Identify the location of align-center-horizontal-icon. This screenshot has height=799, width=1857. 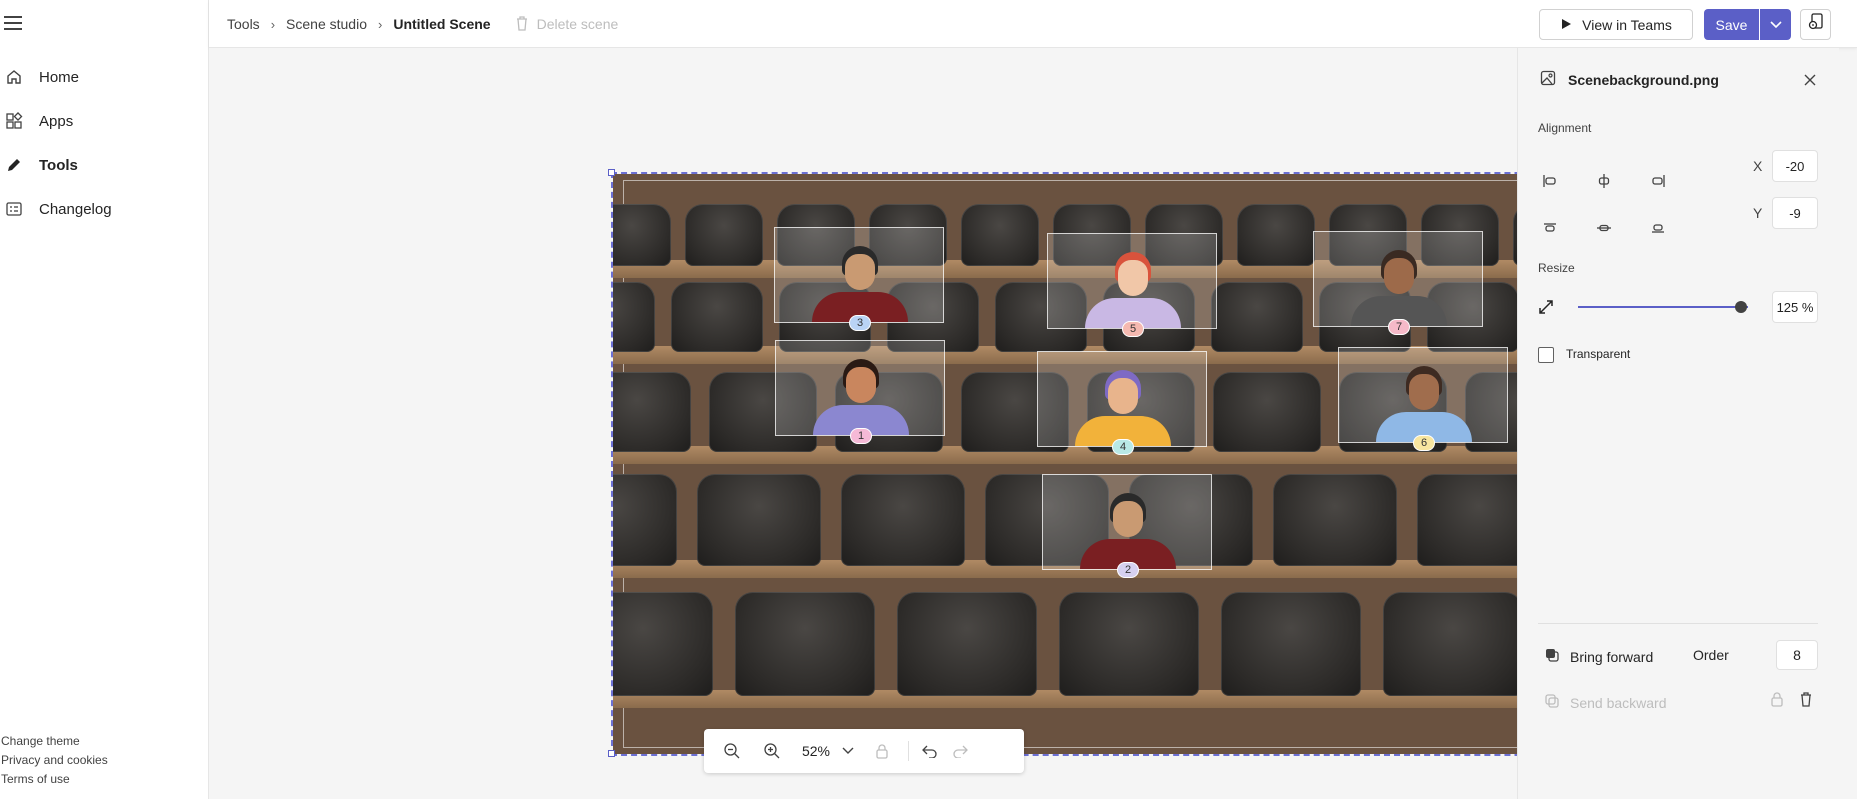
(1604, 181).